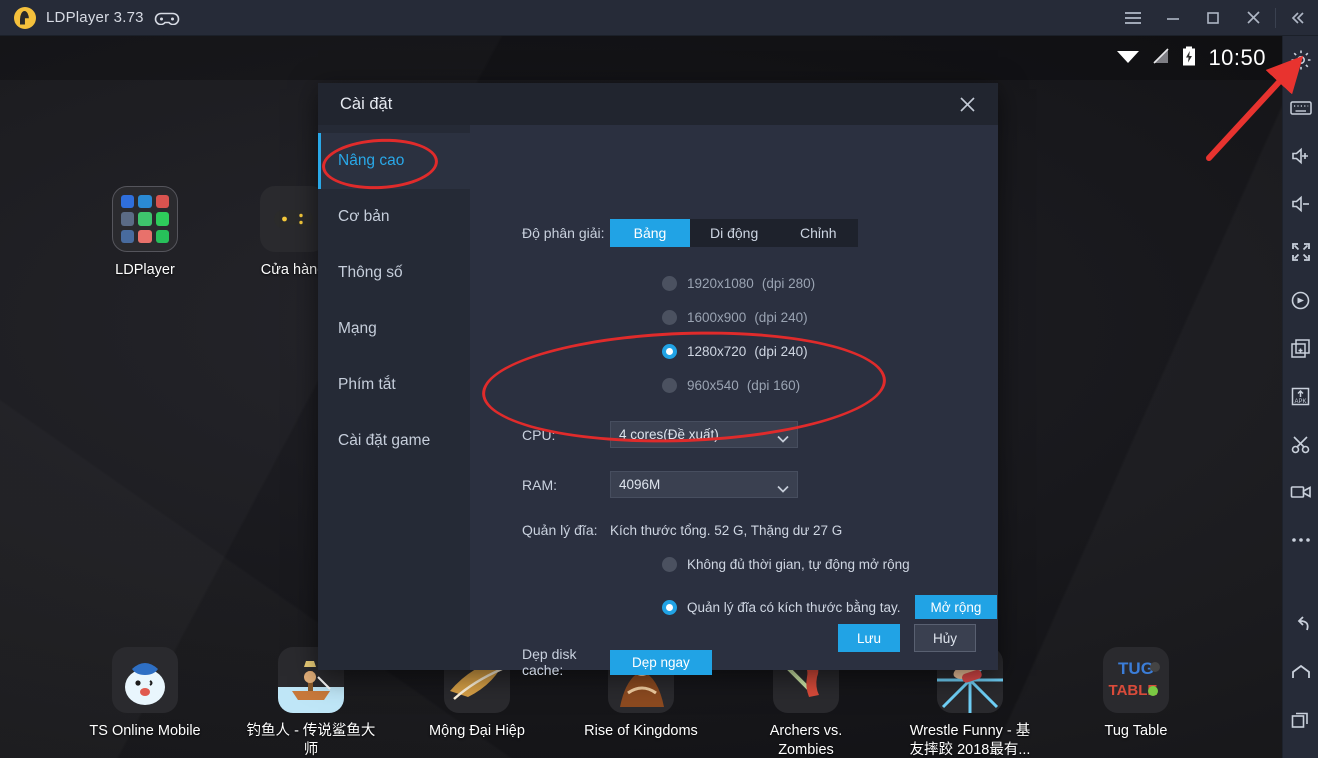 The width and height of the screenshot is (1318, 758). I want to click on app-icon-ts-online-mobile: TS Online Mobile, so click(145, 694).